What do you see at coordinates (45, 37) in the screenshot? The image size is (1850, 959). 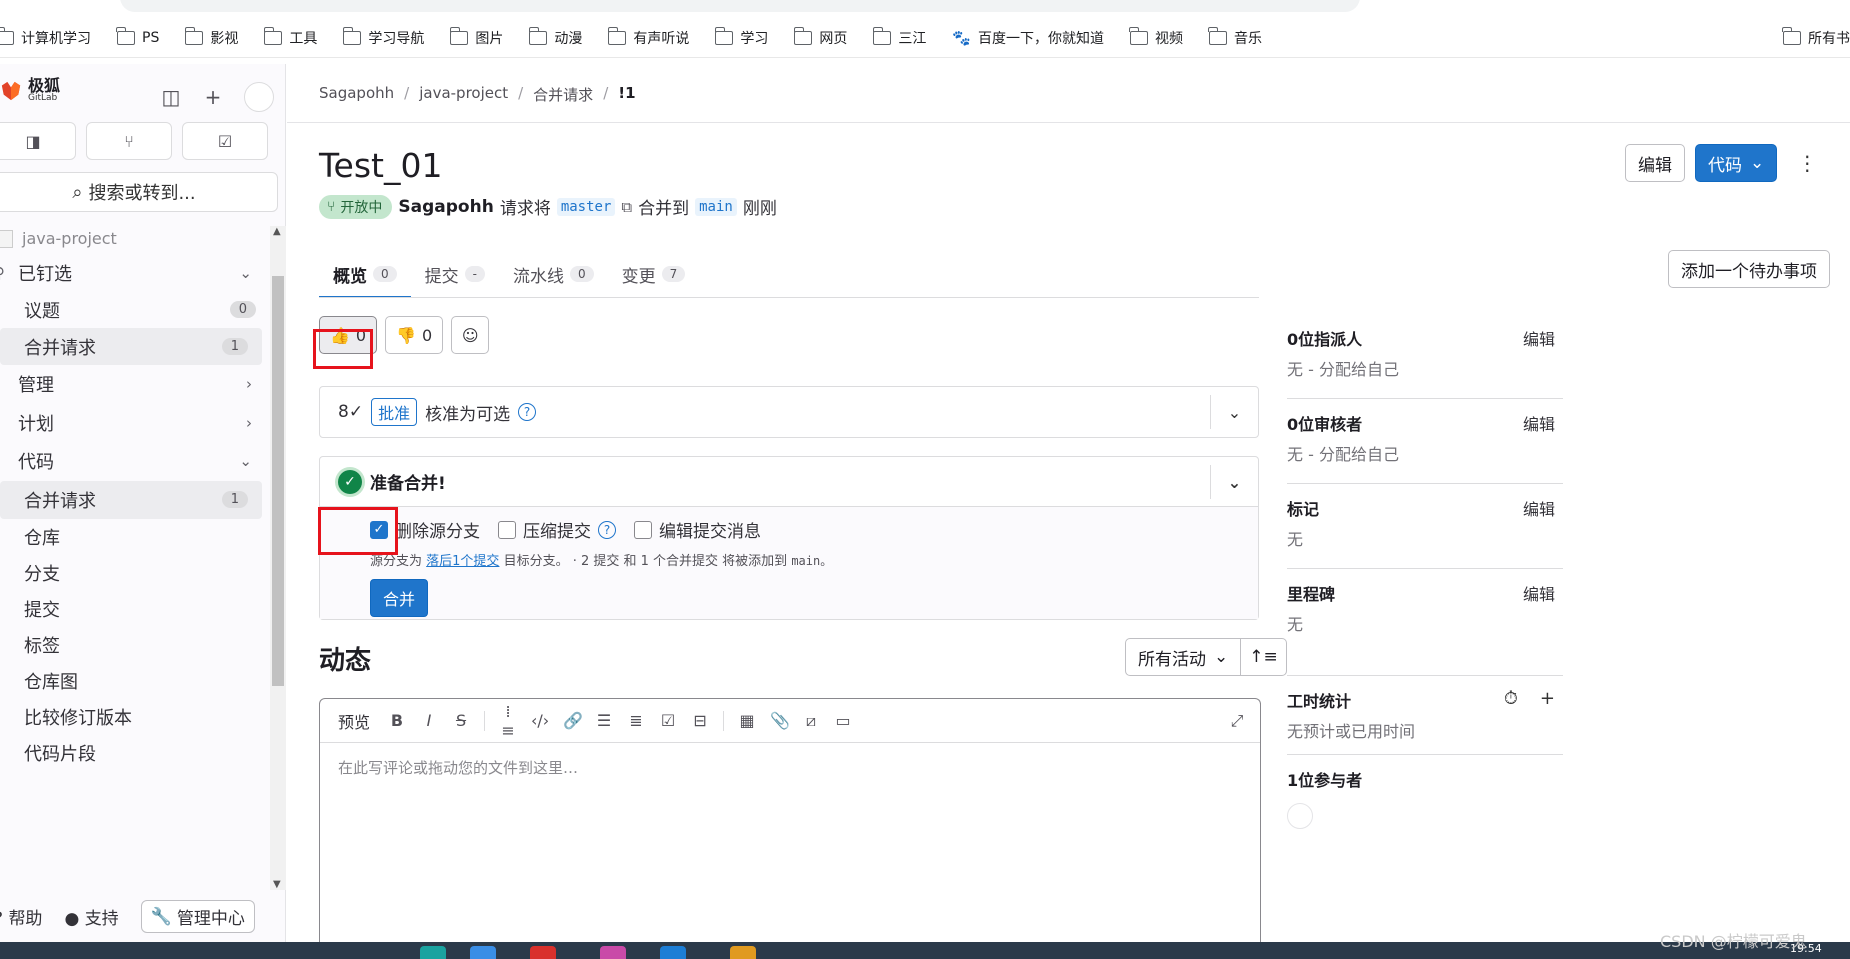 I see `bookmark-item: 计算机学习` at bounding box center [45, 37].